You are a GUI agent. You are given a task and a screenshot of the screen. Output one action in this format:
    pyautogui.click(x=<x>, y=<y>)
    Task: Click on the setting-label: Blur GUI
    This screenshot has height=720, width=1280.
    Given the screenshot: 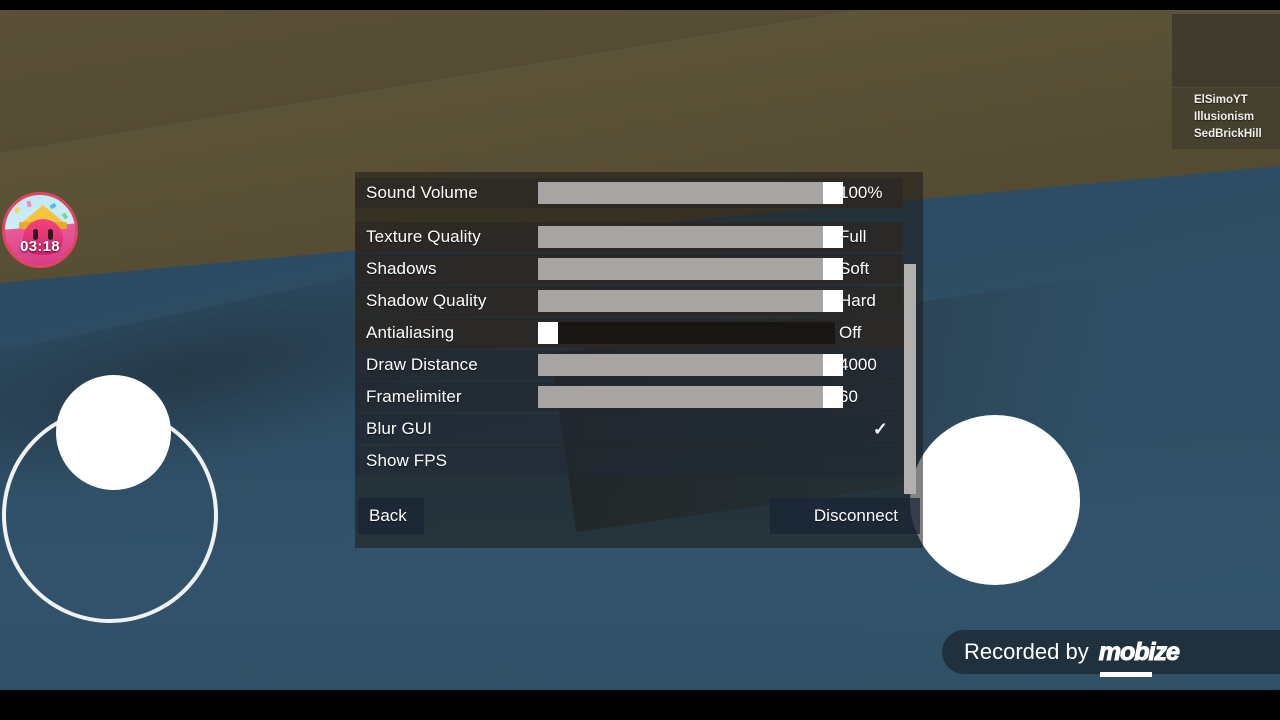 What is the action you would take?
    pyautogui.click(x=399, y=428)
    